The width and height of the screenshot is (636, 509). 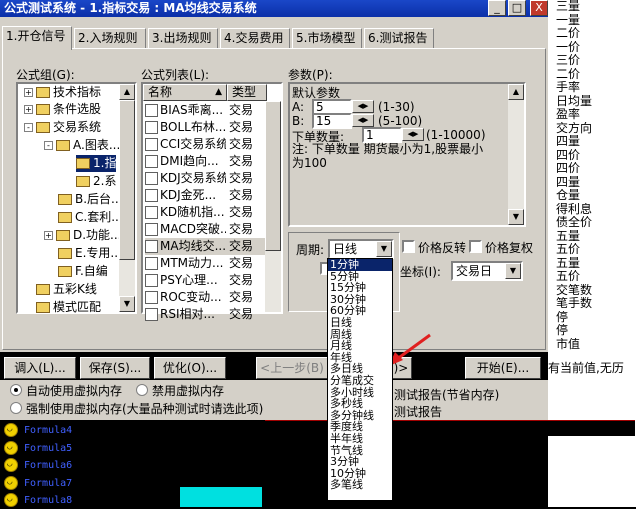 What do you see at coordinates (48, 465) in the screenshot?
I see `formula-label: Formula6` at bounding box center [48, 465].